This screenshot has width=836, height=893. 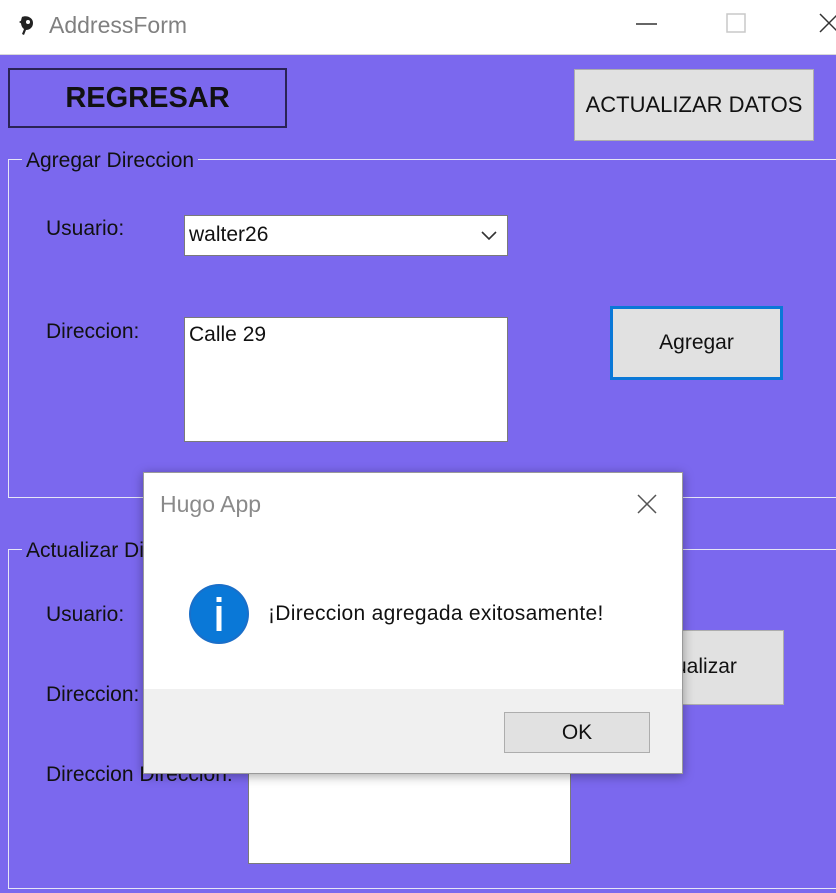 I want to click on dialog-footer: OK, so click(x=413, y=731).